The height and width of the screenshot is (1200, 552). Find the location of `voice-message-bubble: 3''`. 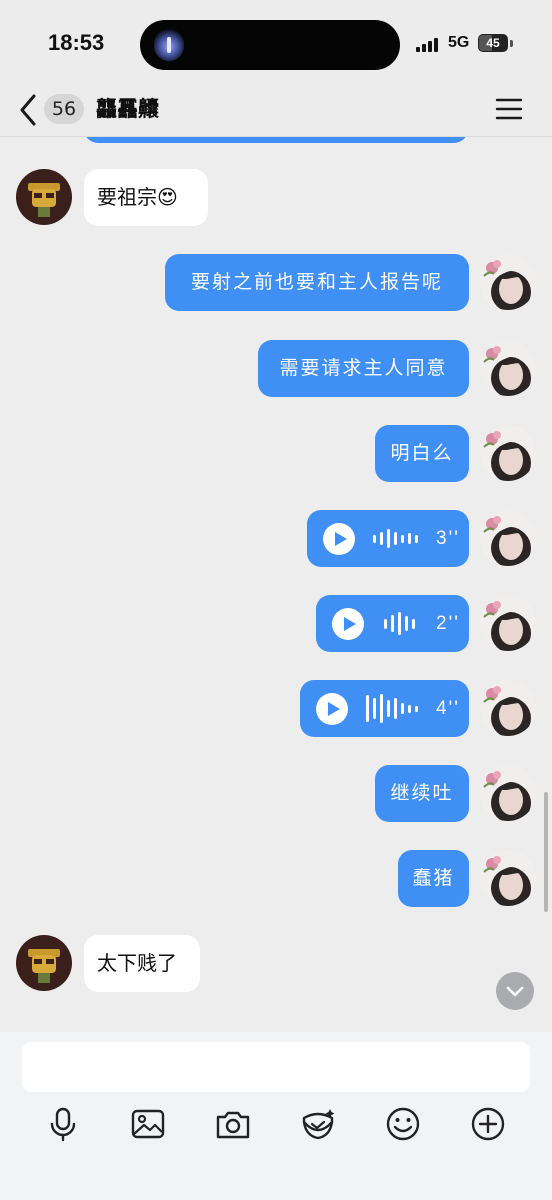

voice-message-bubble: 3'' is located at coordinates (388, 538).